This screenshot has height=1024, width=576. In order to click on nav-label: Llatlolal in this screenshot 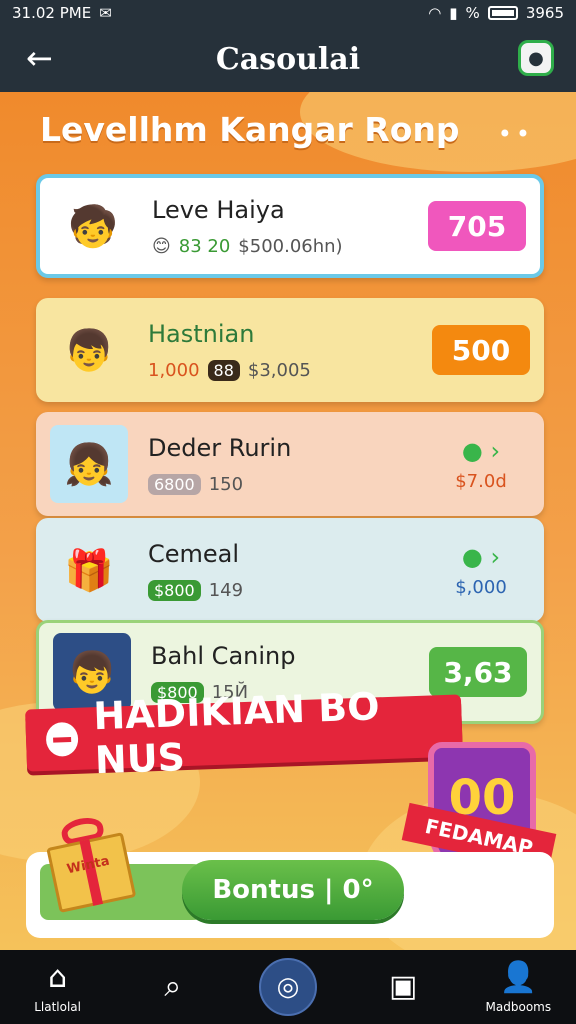, I will do `click(57, 1007)`.